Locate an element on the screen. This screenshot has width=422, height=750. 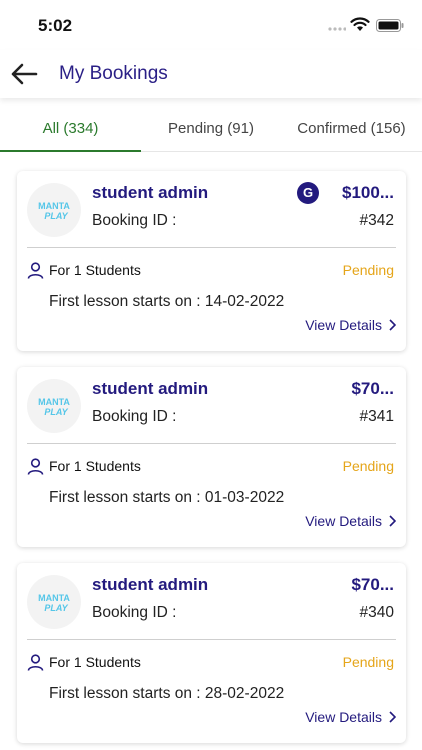
page-title: My Bookings is located at coordinates (113, 73).